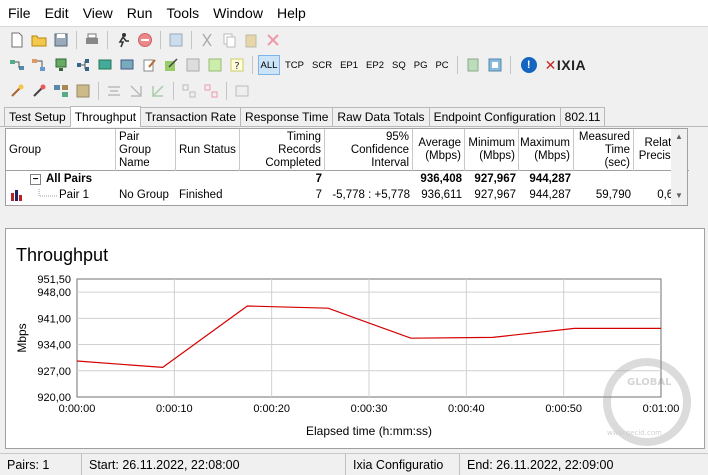  Describe the element at coordinates (441, 65) in the screenshot. I see `filter-pc-button: PC` at that location.